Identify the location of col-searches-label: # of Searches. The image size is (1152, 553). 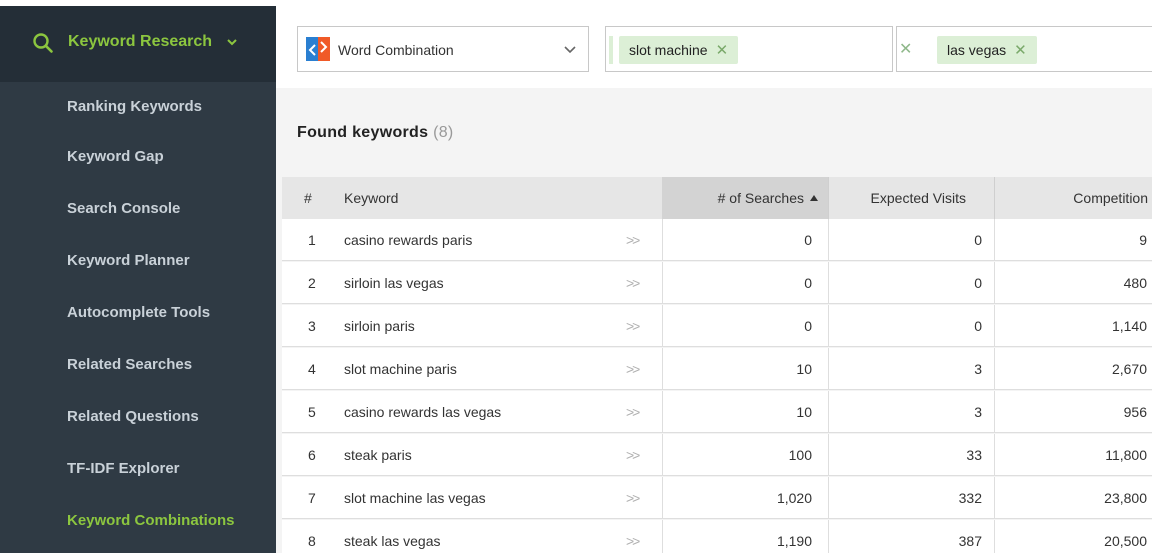
(760, 198).